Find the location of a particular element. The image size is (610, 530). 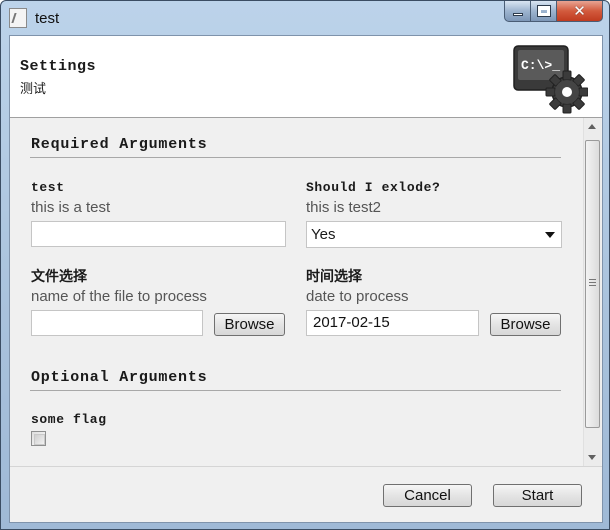

required-section-divider is located at coordinates (295, 157).